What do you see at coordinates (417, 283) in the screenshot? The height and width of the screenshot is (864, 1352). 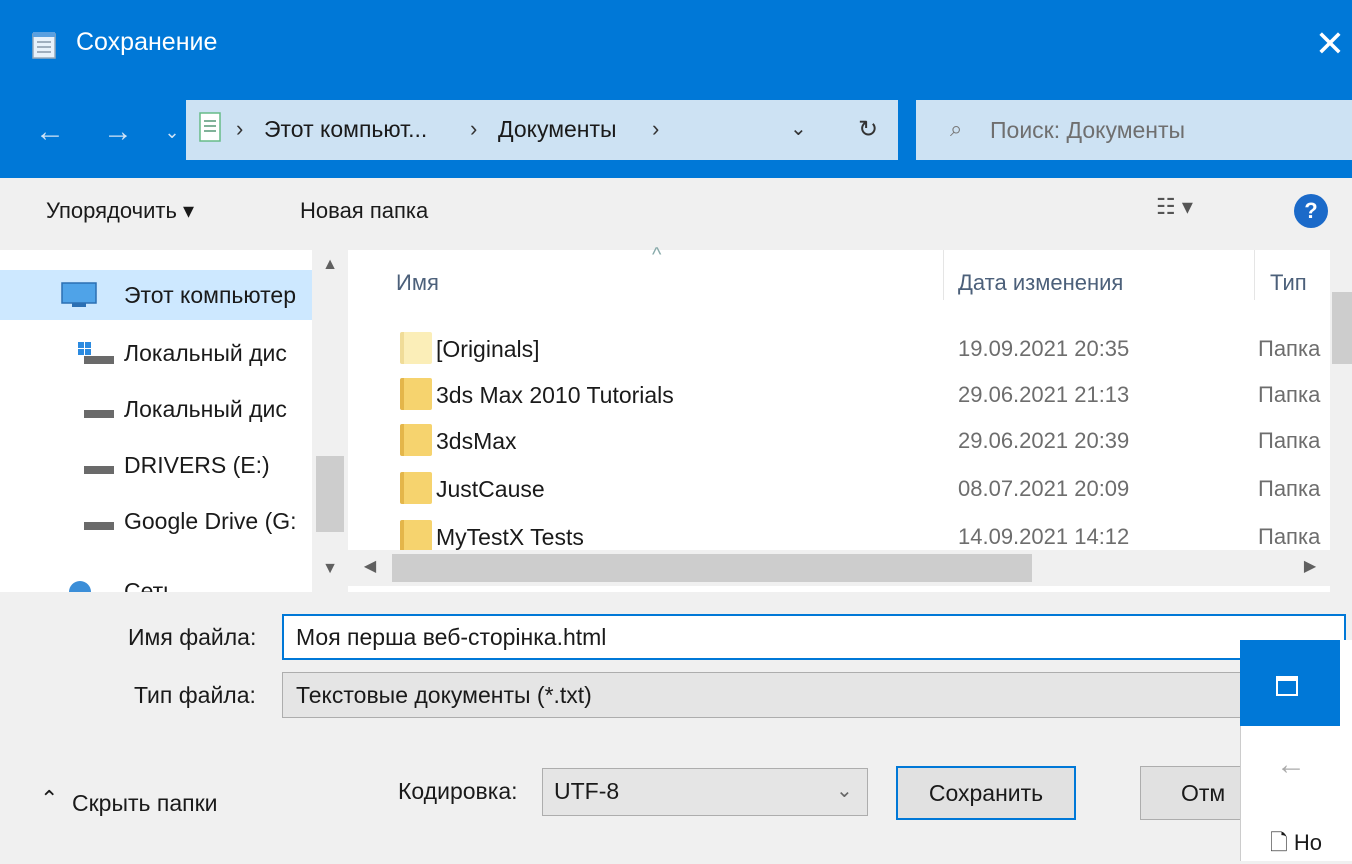 I see `column-header-name: Имя` at bounding box center [417, 283].